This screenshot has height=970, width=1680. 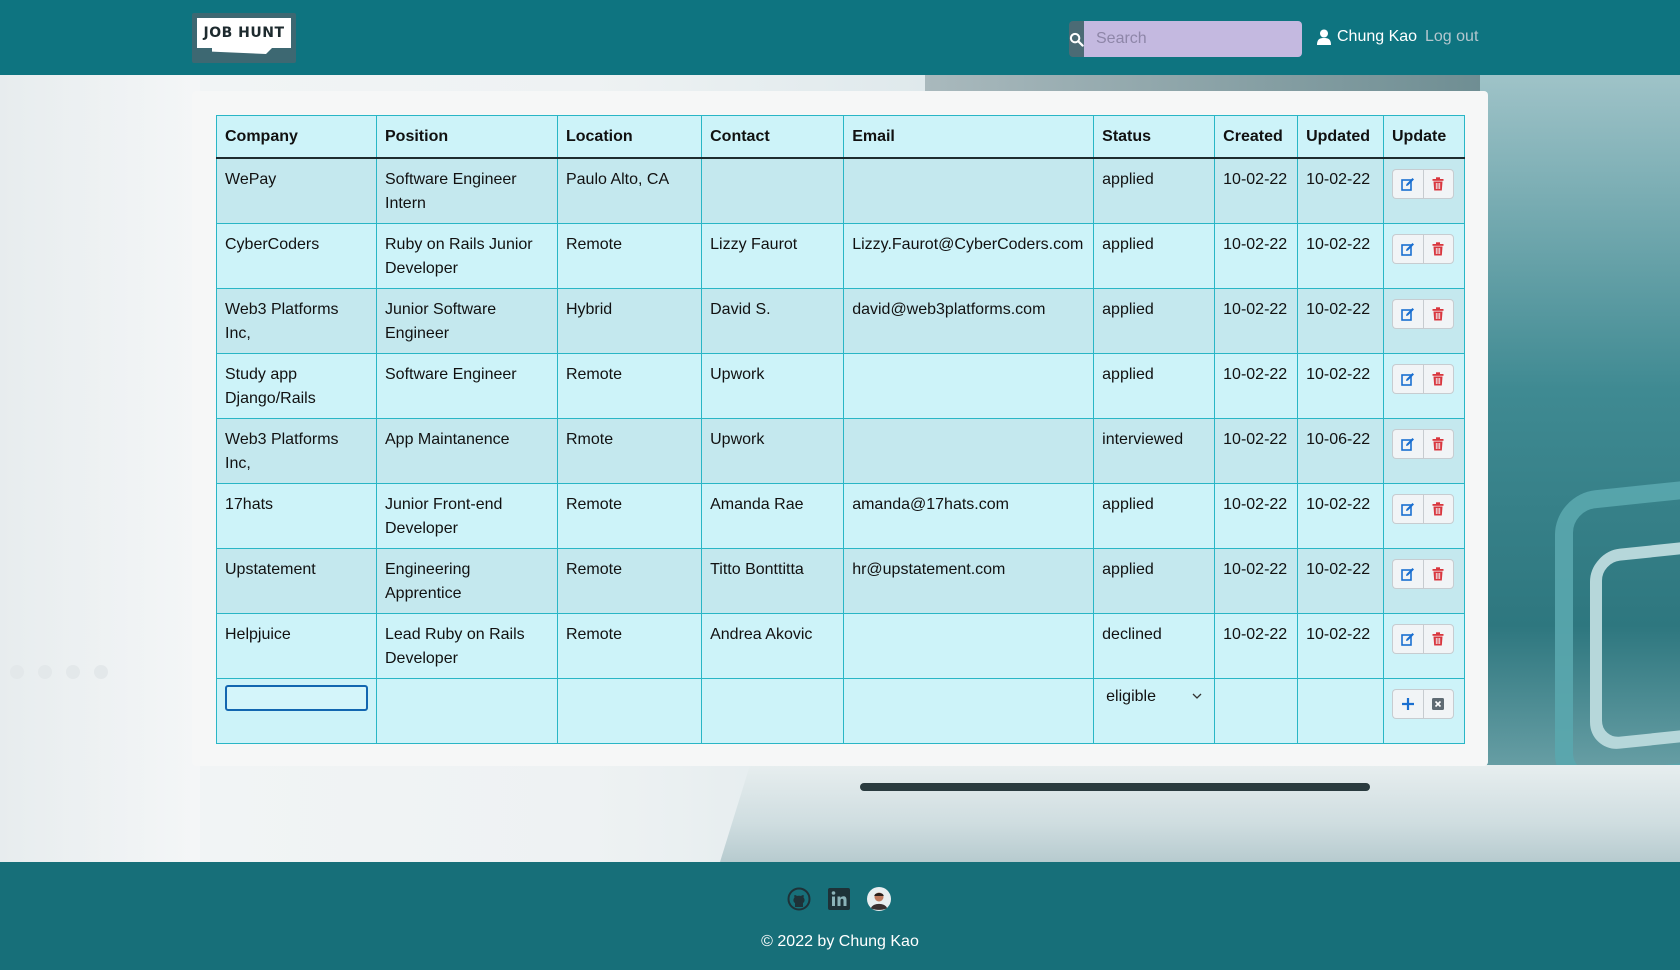 I want to click on position-cell: Junior Front-end Developer, so click(x=467, y=515).